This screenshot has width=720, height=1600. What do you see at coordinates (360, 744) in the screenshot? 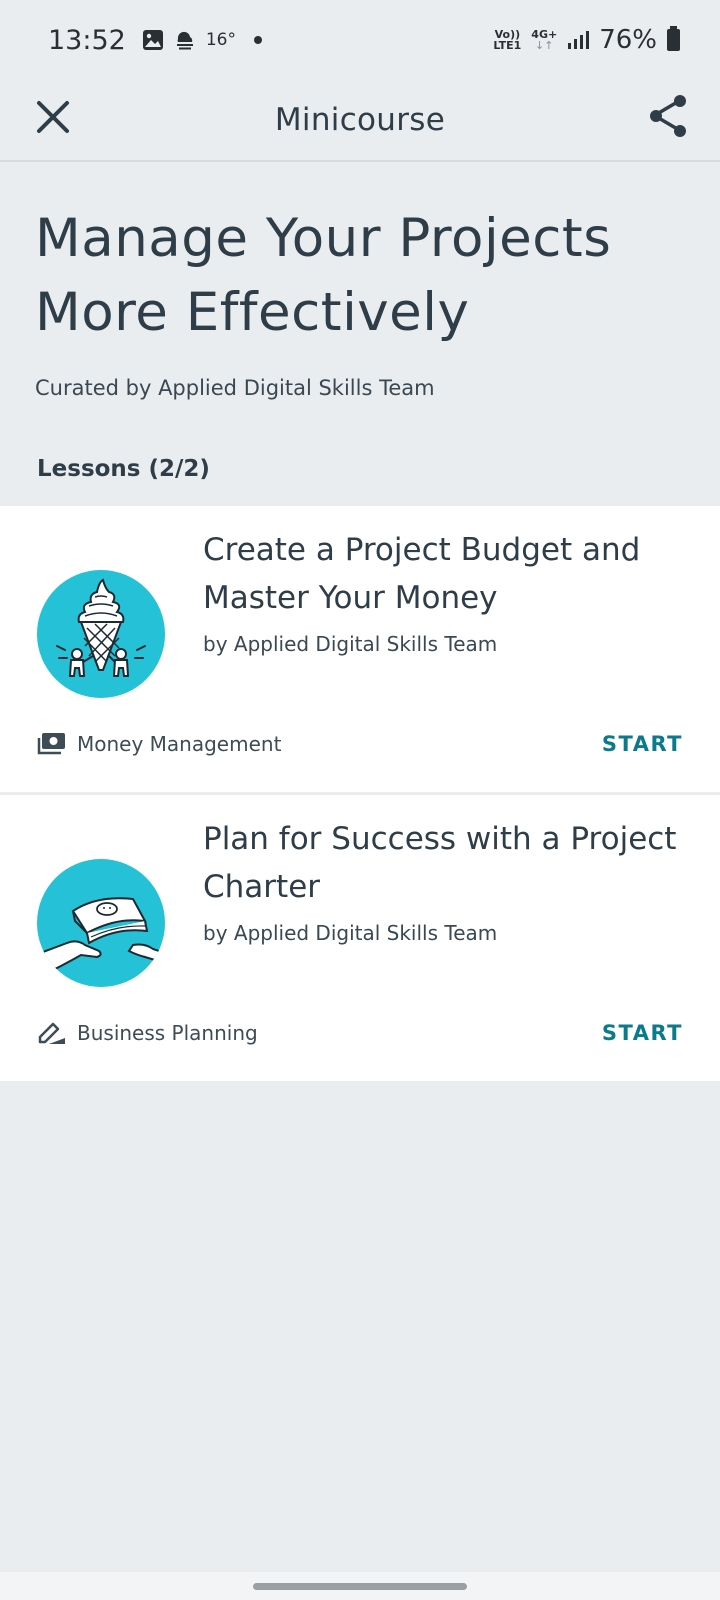
I see `lesson-footer: Money Management START` at bounding box center [360, 744].